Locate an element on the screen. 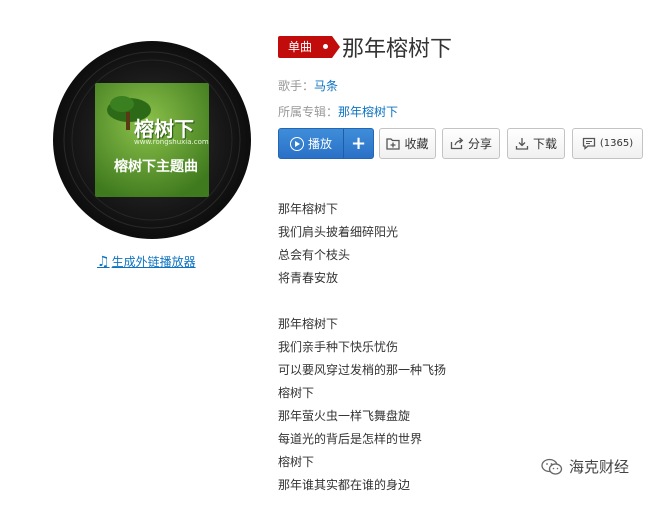  album-row: 所属专辑：那年榕树下 is located at coordinates (338, 111).